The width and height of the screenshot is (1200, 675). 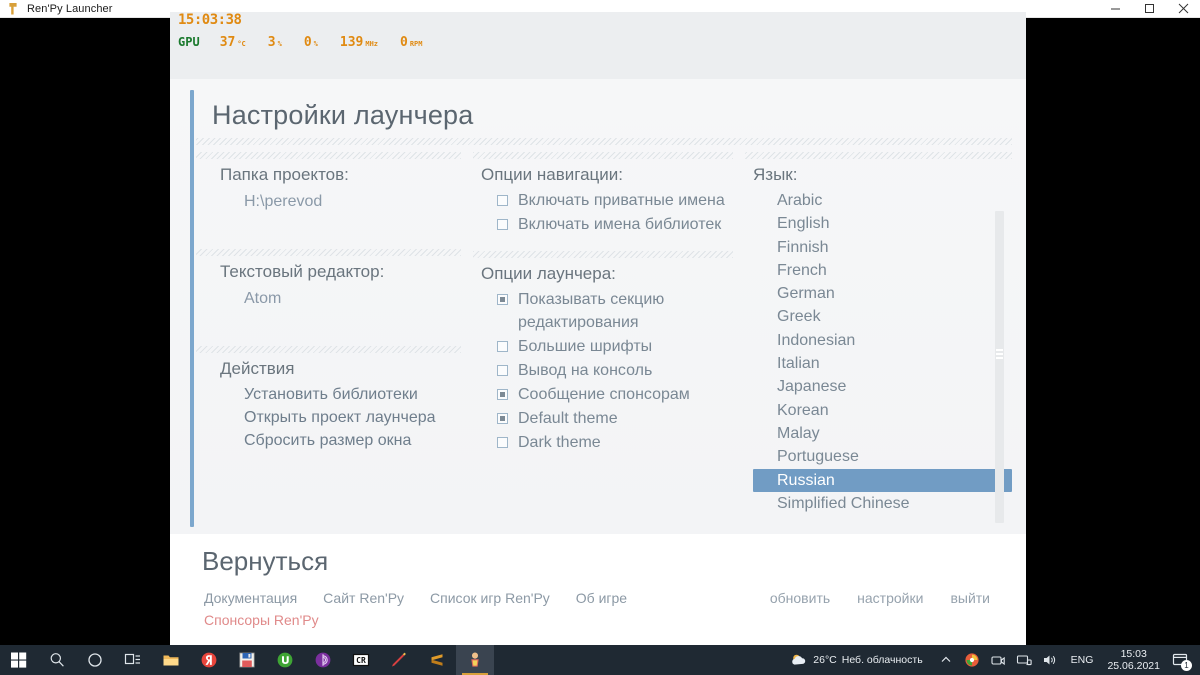 What do you see at coordinates (1183, 9) in the screenshot?
I see `close-button` at bounding box center [1183, 9].